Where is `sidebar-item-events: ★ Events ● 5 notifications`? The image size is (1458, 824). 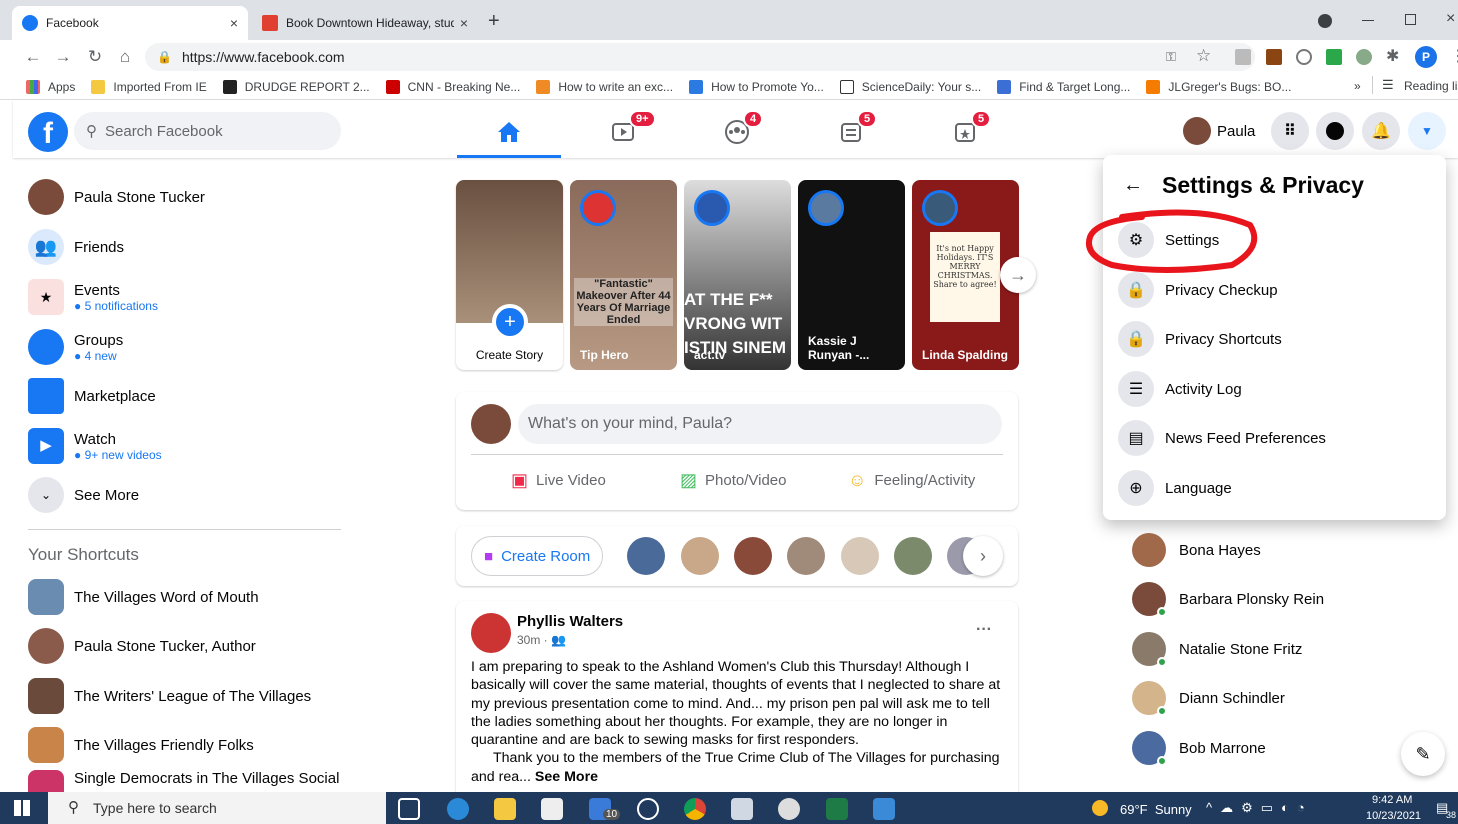 sidebar-item-events: ★ Events ● 5 notifications is located at coordinates (93, 297).